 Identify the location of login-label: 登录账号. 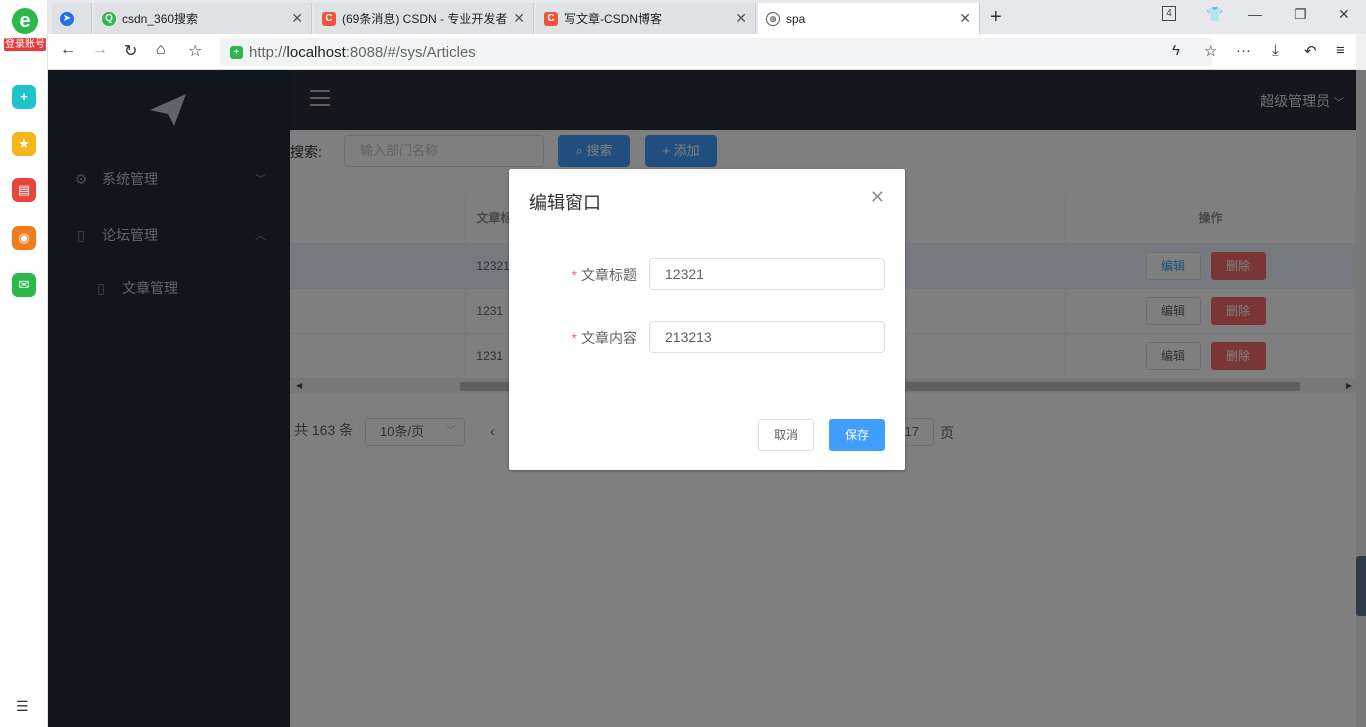
(25, 44).